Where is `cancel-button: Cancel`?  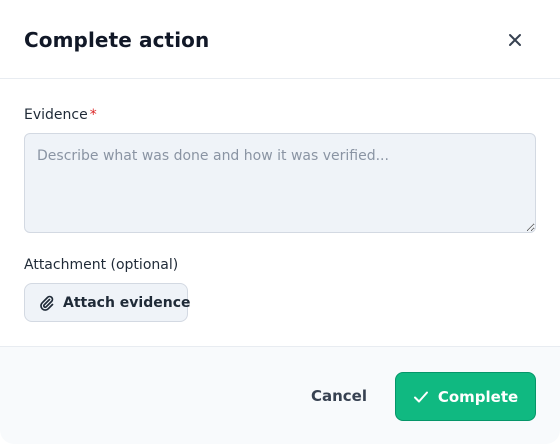 cancel-button: Cancel is located at coordinates (339, 396).